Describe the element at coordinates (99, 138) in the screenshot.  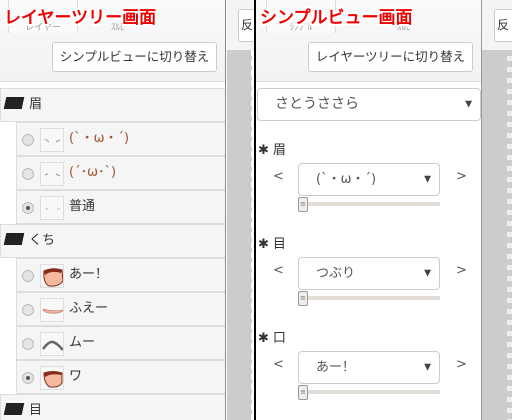
I see `item-label: (`・ω・´)` at that location.